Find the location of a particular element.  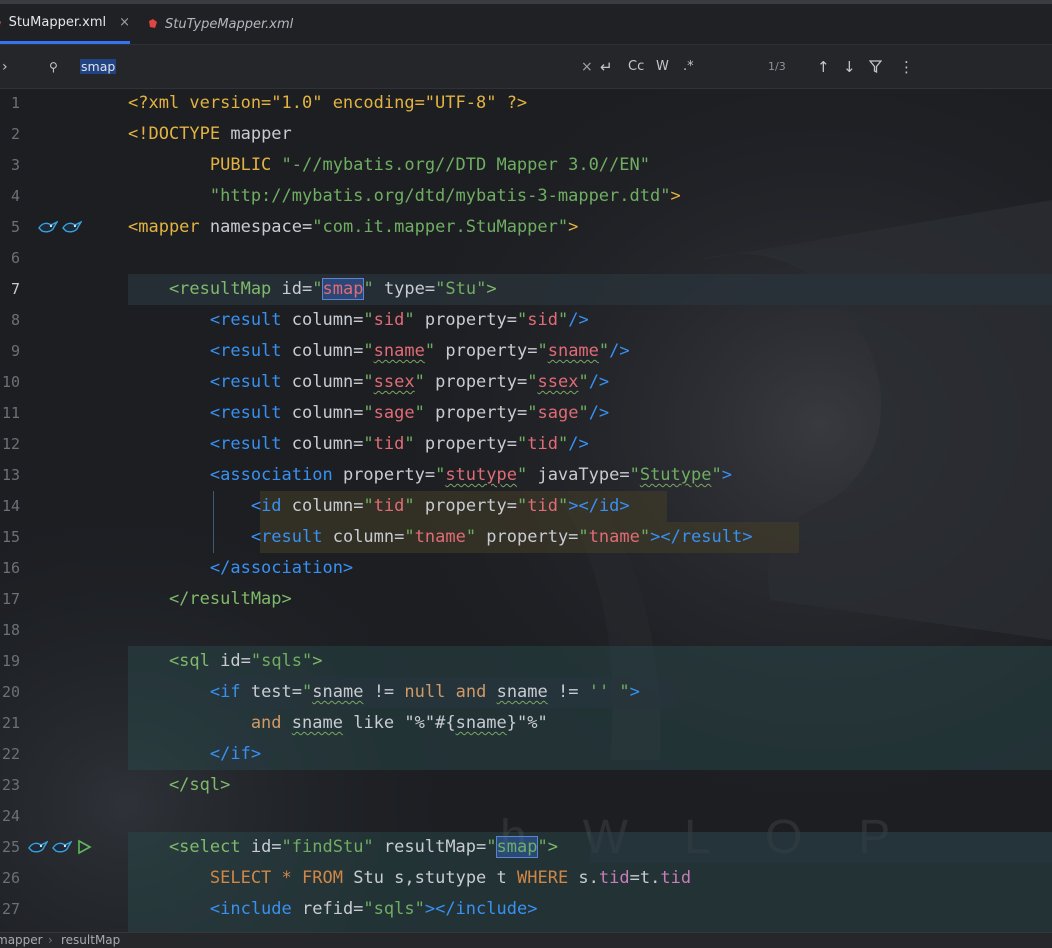

code-line: 2 <!DOCTYPE mapper is located at coordinates (526, 134).